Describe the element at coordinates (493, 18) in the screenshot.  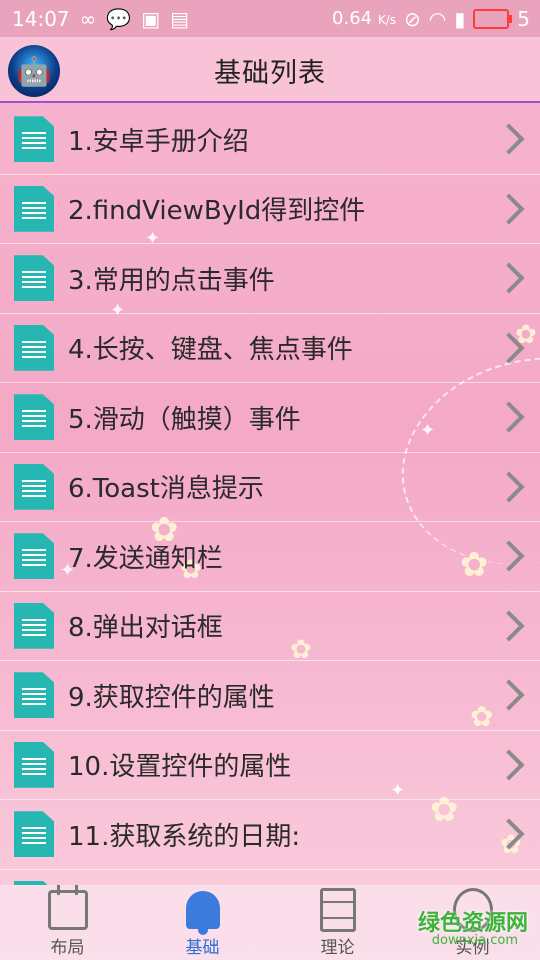
I see `battery-icon` at that location.